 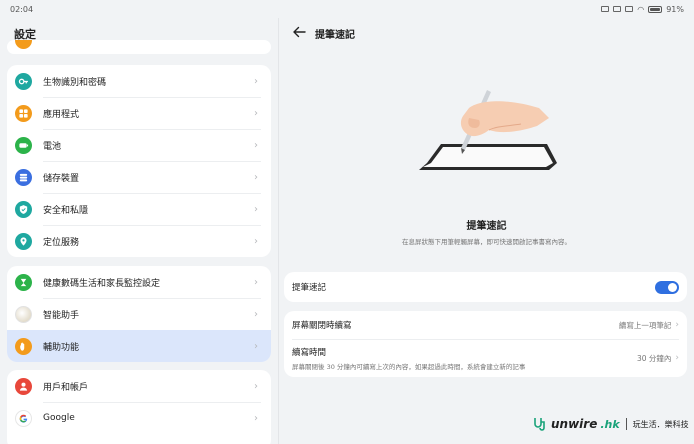 What do you see at coordinates (485, 325) in the screenshot?
I see `screen-off-resume-row: 屏幕關閉時續寫 續寫上一項筆記 ›` at bounding box center [485, 325].